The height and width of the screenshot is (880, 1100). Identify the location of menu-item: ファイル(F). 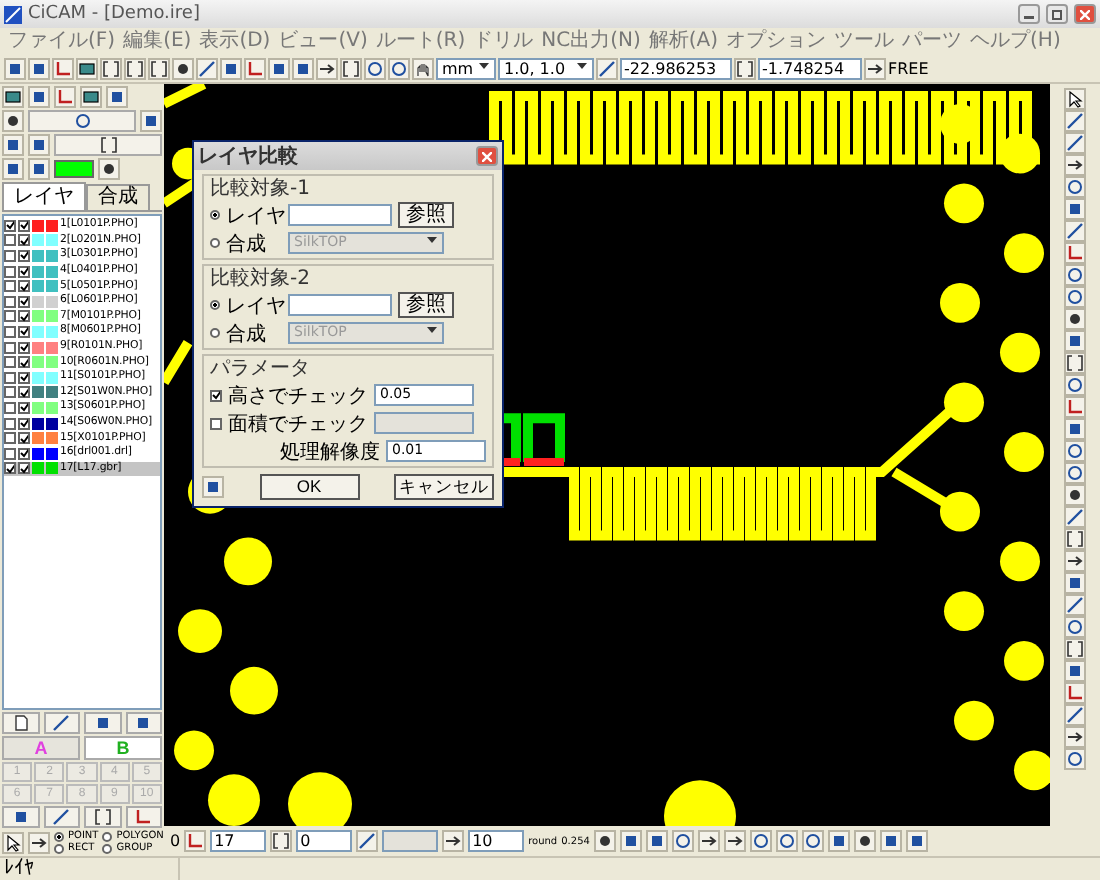
(62, 42).